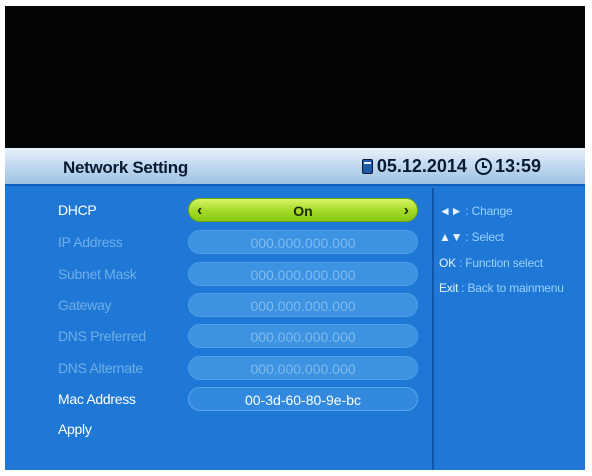  Describe the element at coordinates (491, 263) in the screenshot. I see `help-ok: OK: Function select` at that location.